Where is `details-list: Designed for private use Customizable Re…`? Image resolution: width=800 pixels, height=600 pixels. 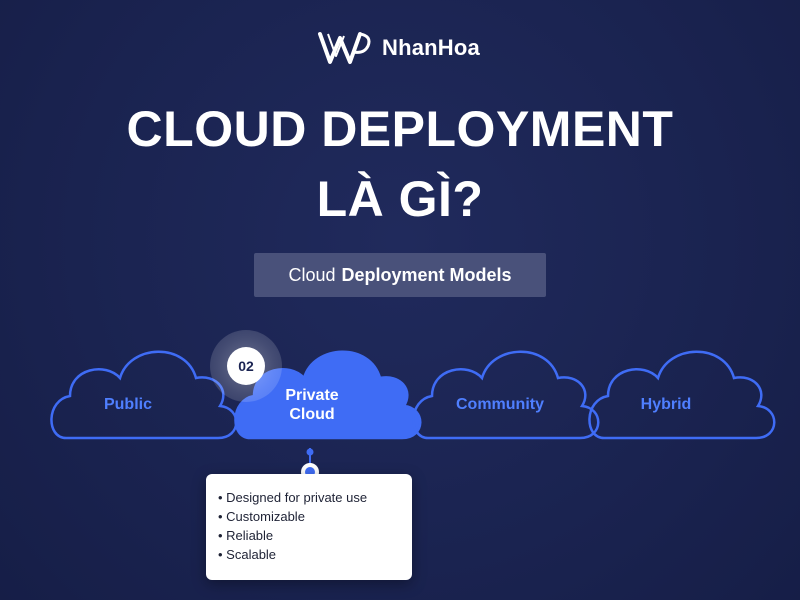 details-list: Designed for private use Customizable Re… is located at coordinates (309, 519).